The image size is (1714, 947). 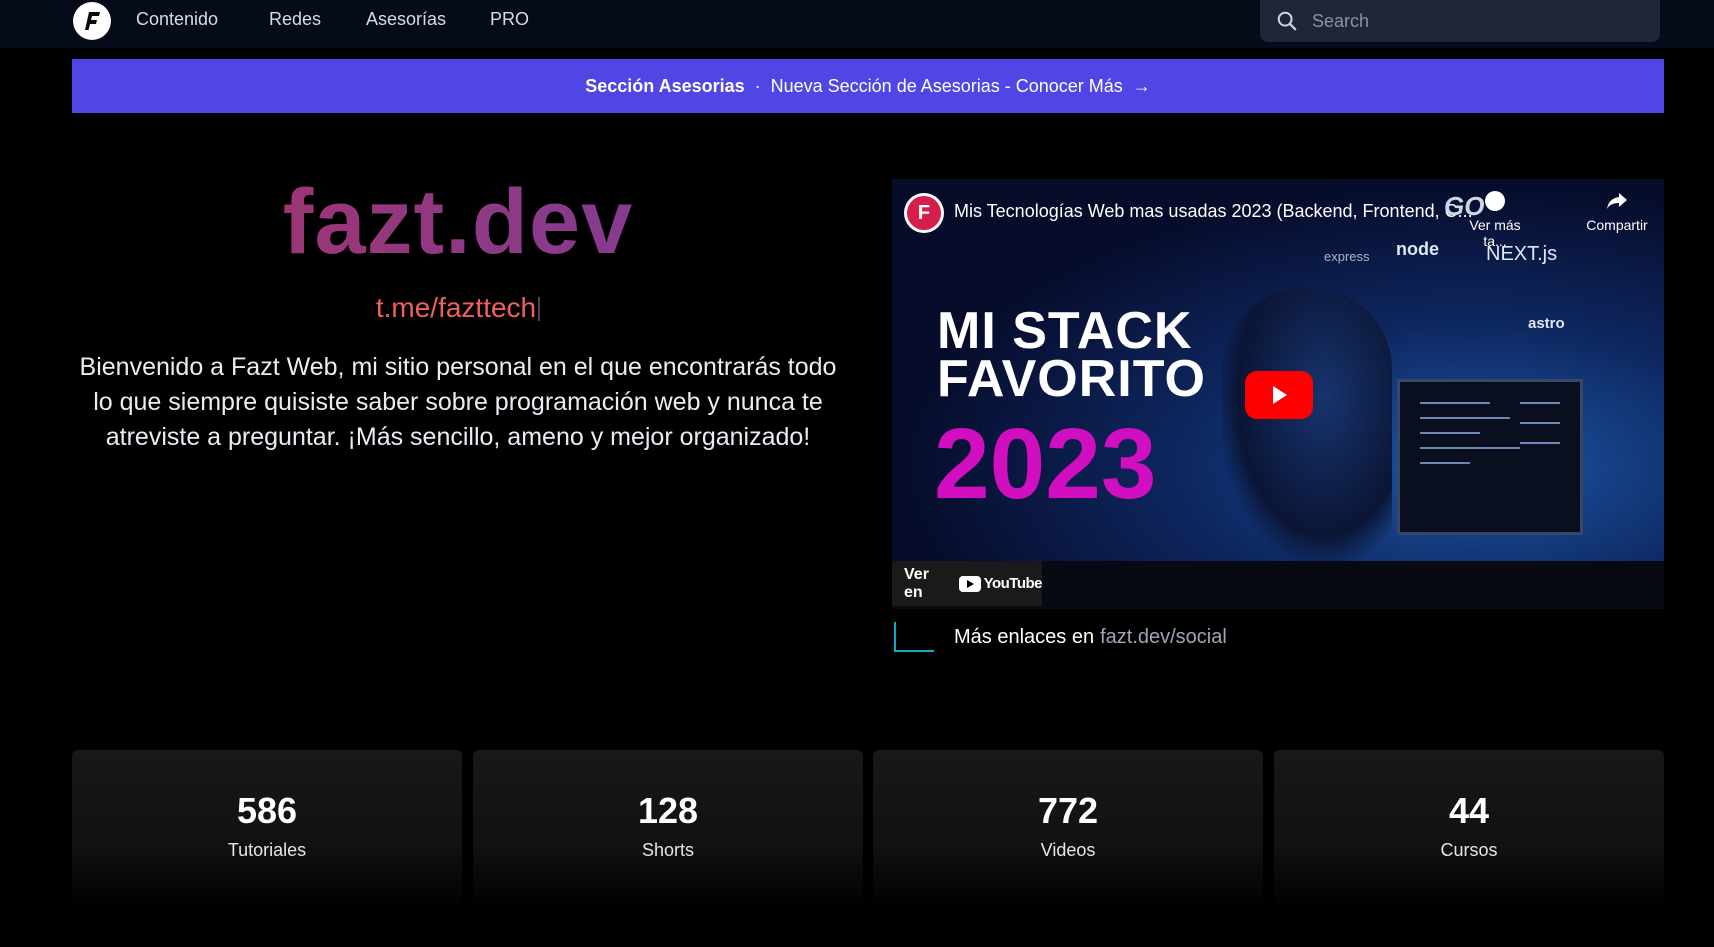 I want to click on telegram-link: t.me/fazttech, so click(x=458, y=308).